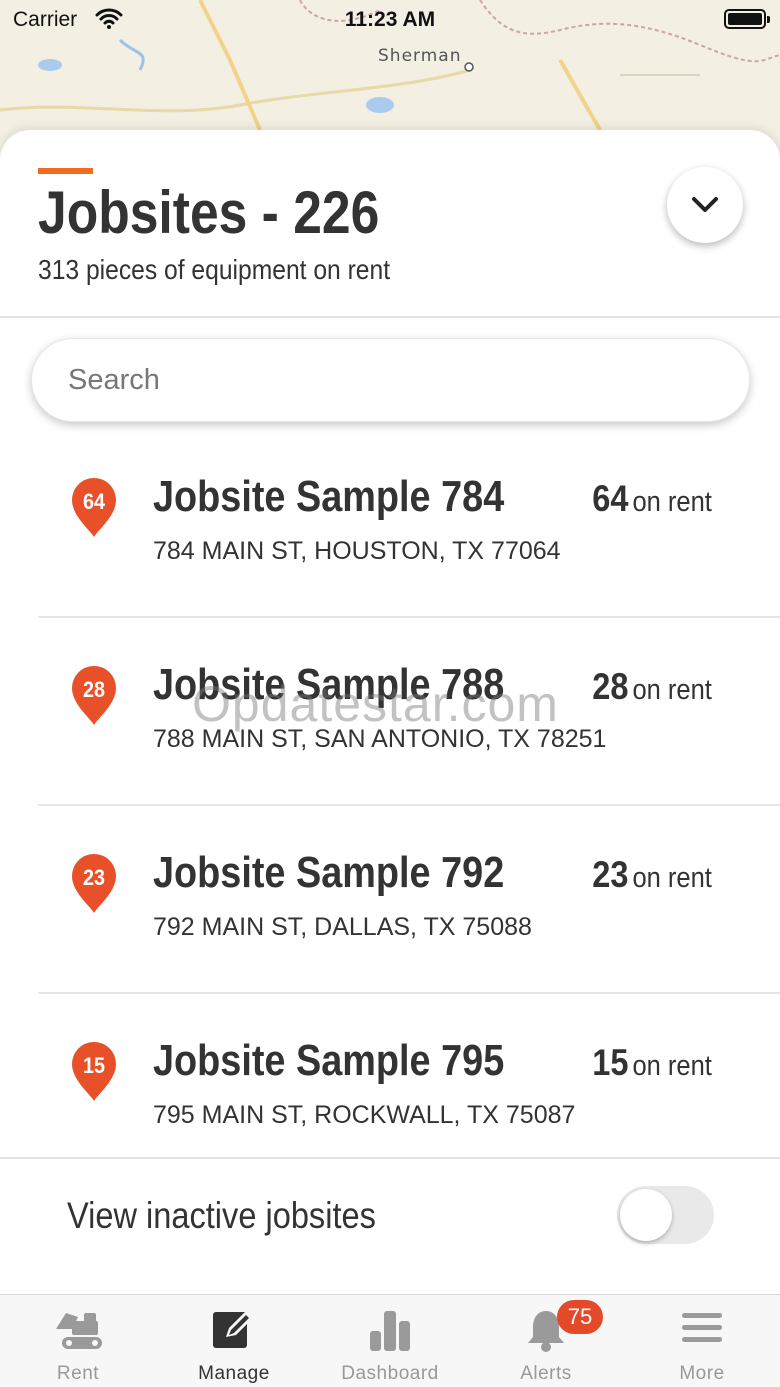 This screenshot has height=1387, width=780. I want to click on on-rent-count: 28 on rent, so click(652, 687).